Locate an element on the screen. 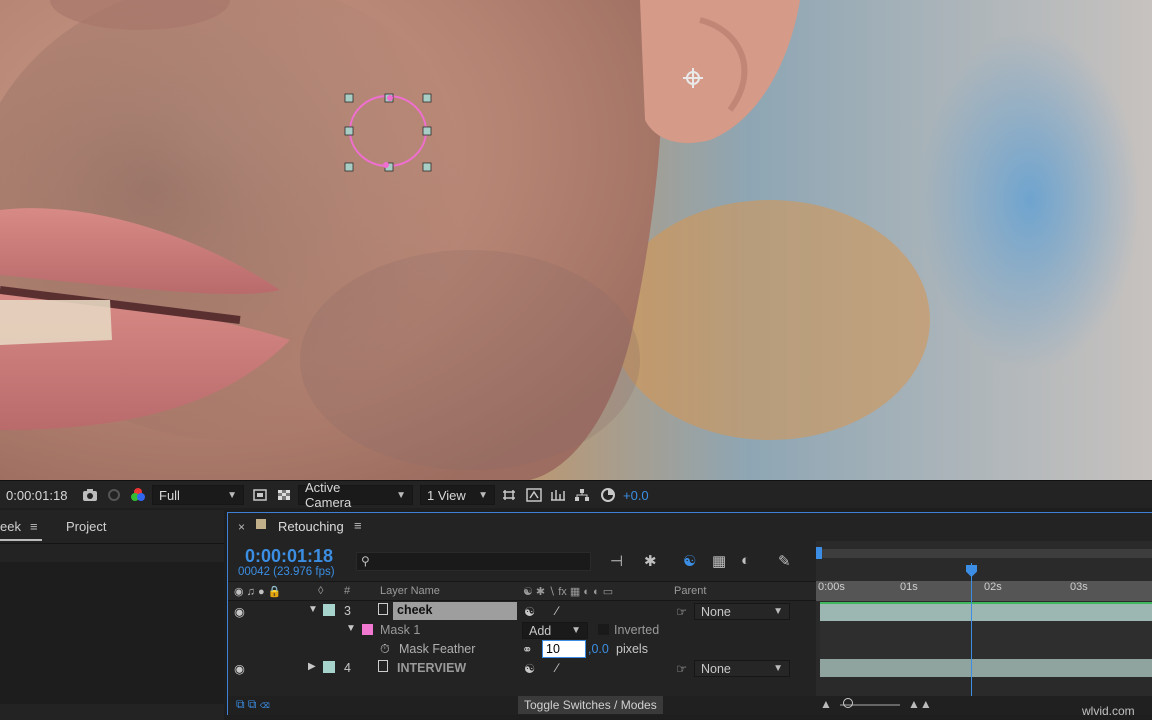 The image size is (1152, 720). camera-label: Active Camera is located at coordinates (347, 495).